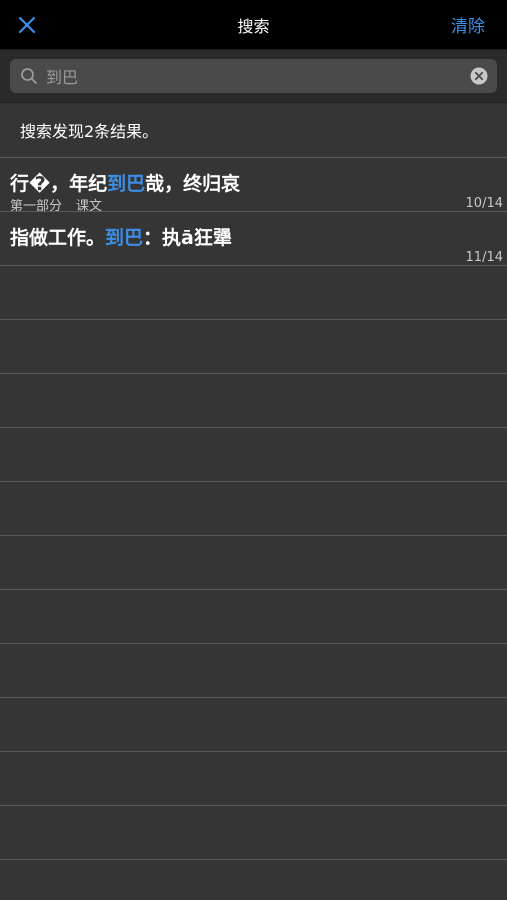 This screenshot has width=507, height=900. Describe the element at coordinates (59, 184) in the screenshot. I see `result-title-prefix: 行�，年纪` at that location.